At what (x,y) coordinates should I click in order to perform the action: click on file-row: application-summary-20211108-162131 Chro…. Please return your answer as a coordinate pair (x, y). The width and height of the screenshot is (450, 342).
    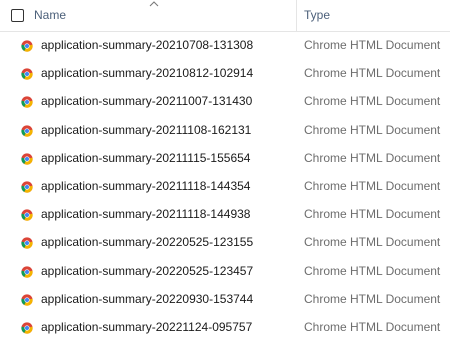
    Looking at the image, I should click on (225, 131).